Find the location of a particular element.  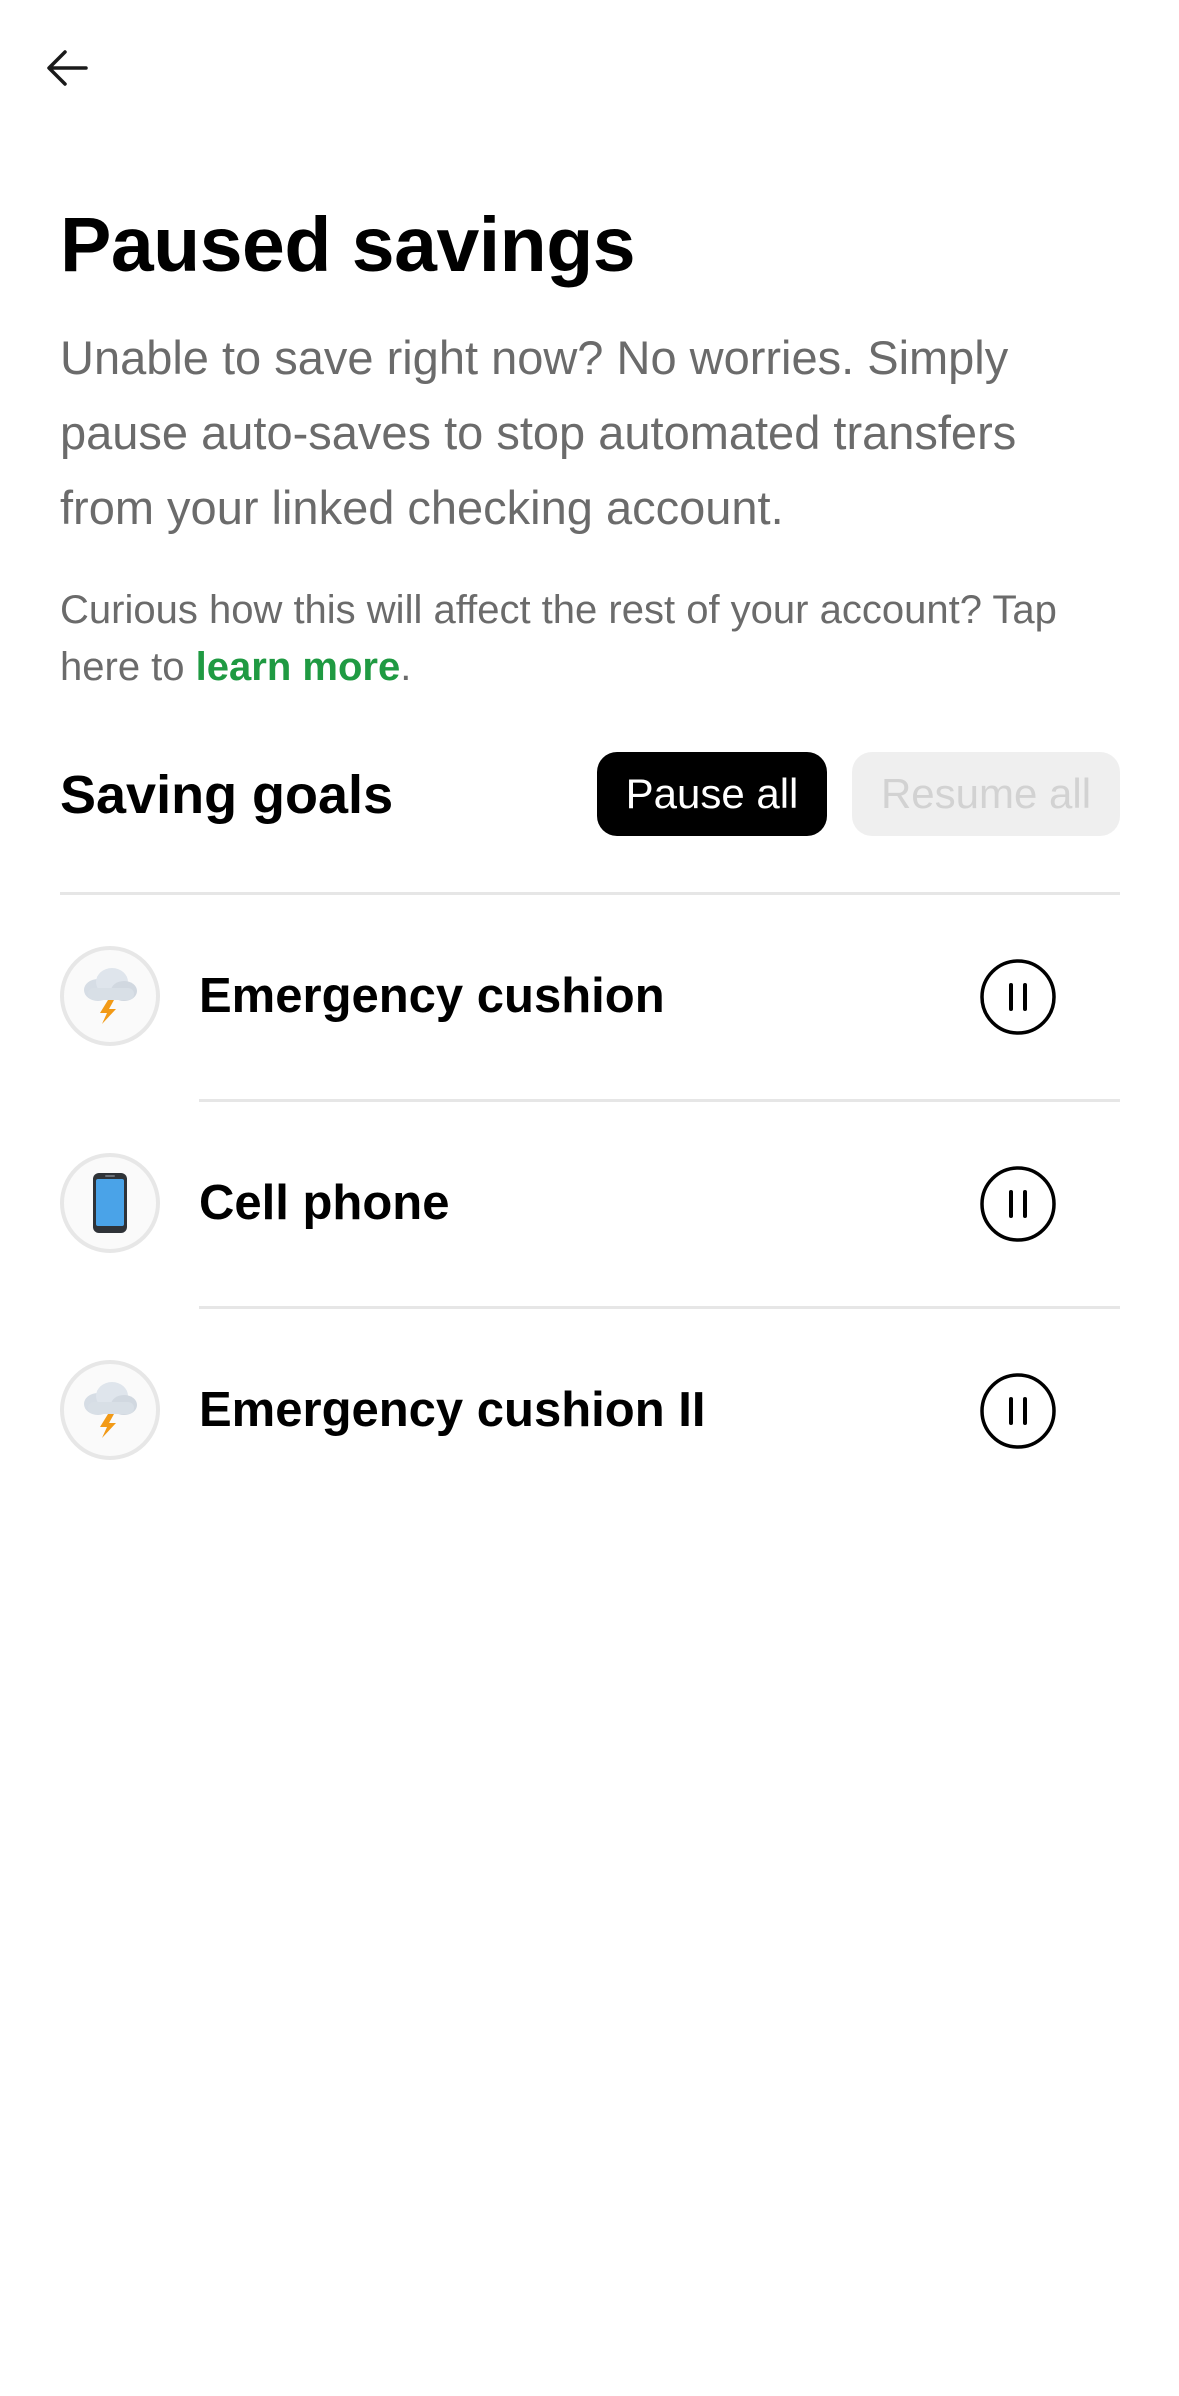

resume-all-button: Resume all is located at coordinates (986, 794).